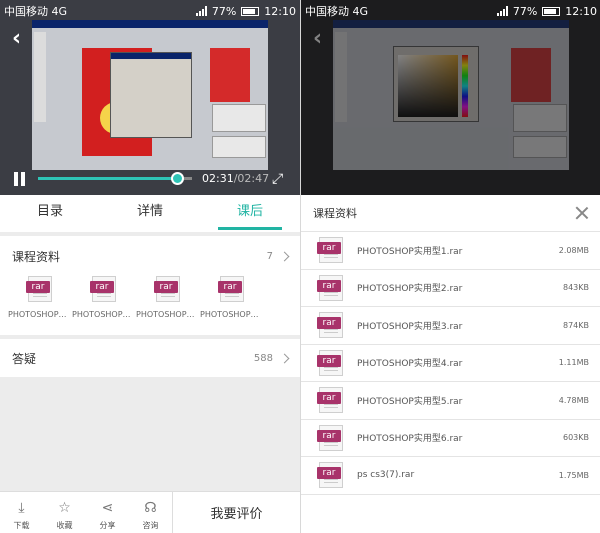  I want to click on file-size: 1.11MB, so click(573, 363).